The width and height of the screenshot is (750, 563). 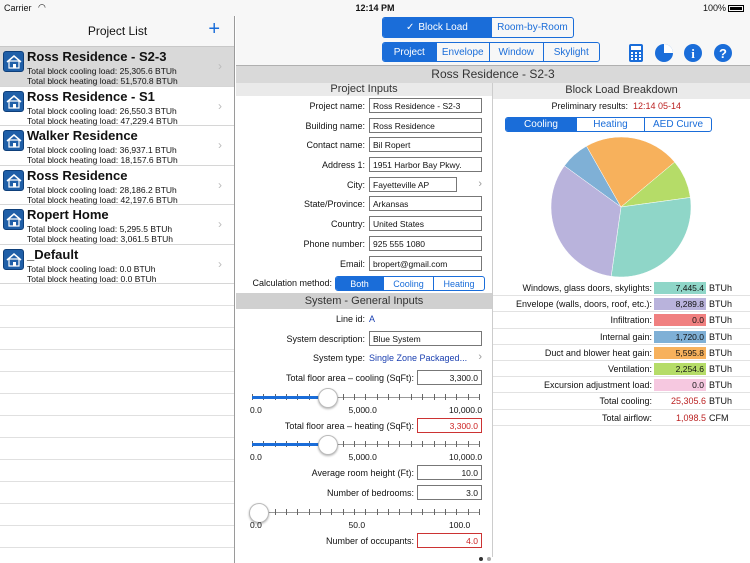 What do you see at coordinates (571, 52) in the screenshot?
I see `tab-skylight: Skylight` at bounding box center [571, 52].